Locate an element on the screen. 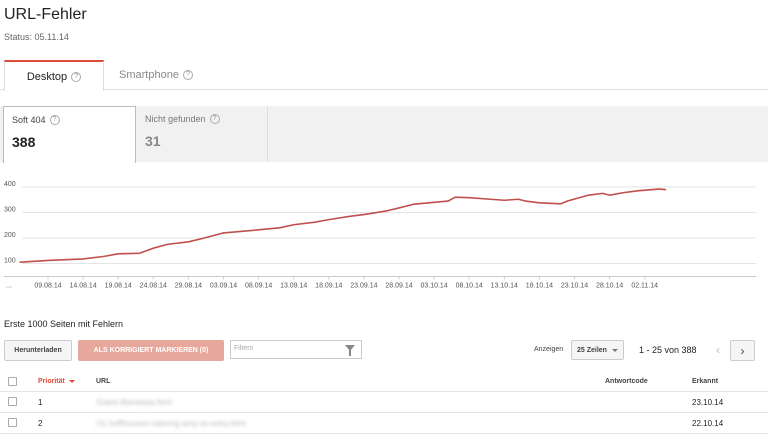 The width and height of the screenshot is (768, 434). rows-per-page-select: 25 Zeilen is located at coordinates (597, 350).